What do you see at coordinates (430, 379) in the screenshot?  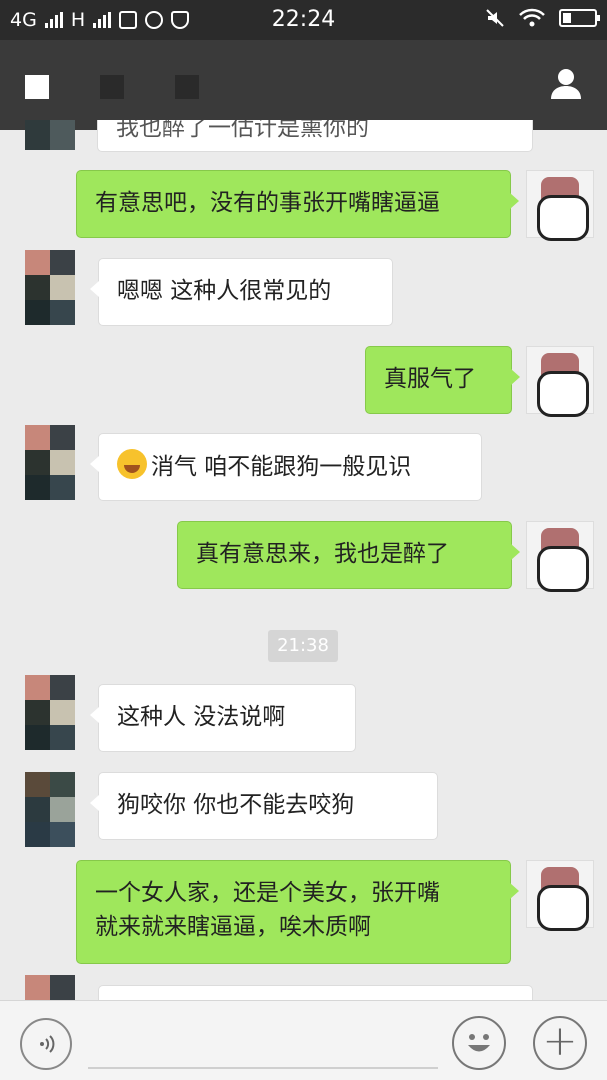 I see `message-text: 真服气了` at bounding box center [430, 379].